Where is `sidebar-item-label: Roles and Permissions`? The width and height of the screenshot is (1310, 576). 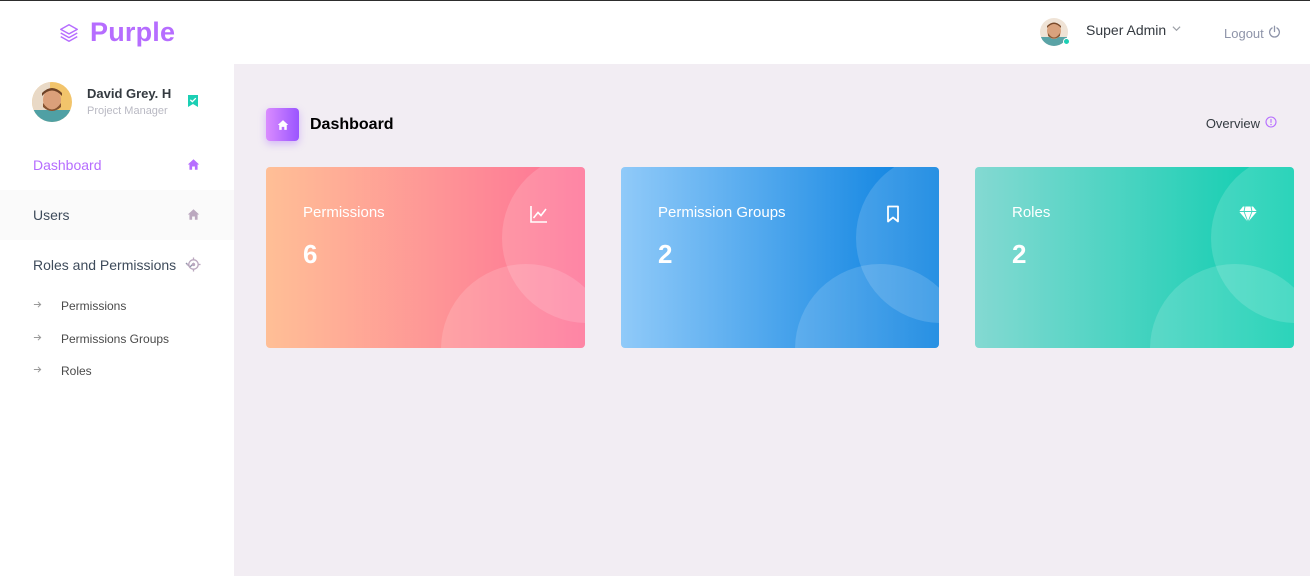 sidebar-item-label: Roles and Permissions is located at coordinates (105, 265).